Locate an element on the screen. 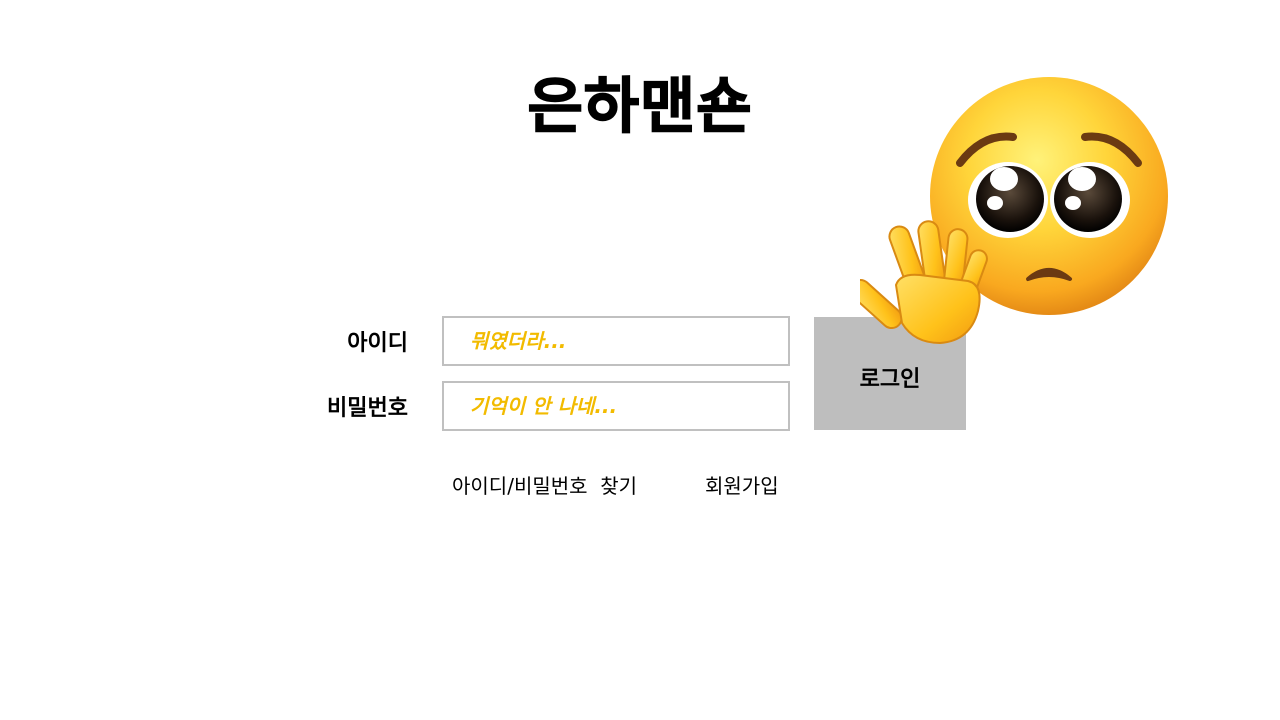 Image resolution: width=1280 pixels, height=720 pixels. password-label: 비밀번호 is located at coordinates (367, 408).